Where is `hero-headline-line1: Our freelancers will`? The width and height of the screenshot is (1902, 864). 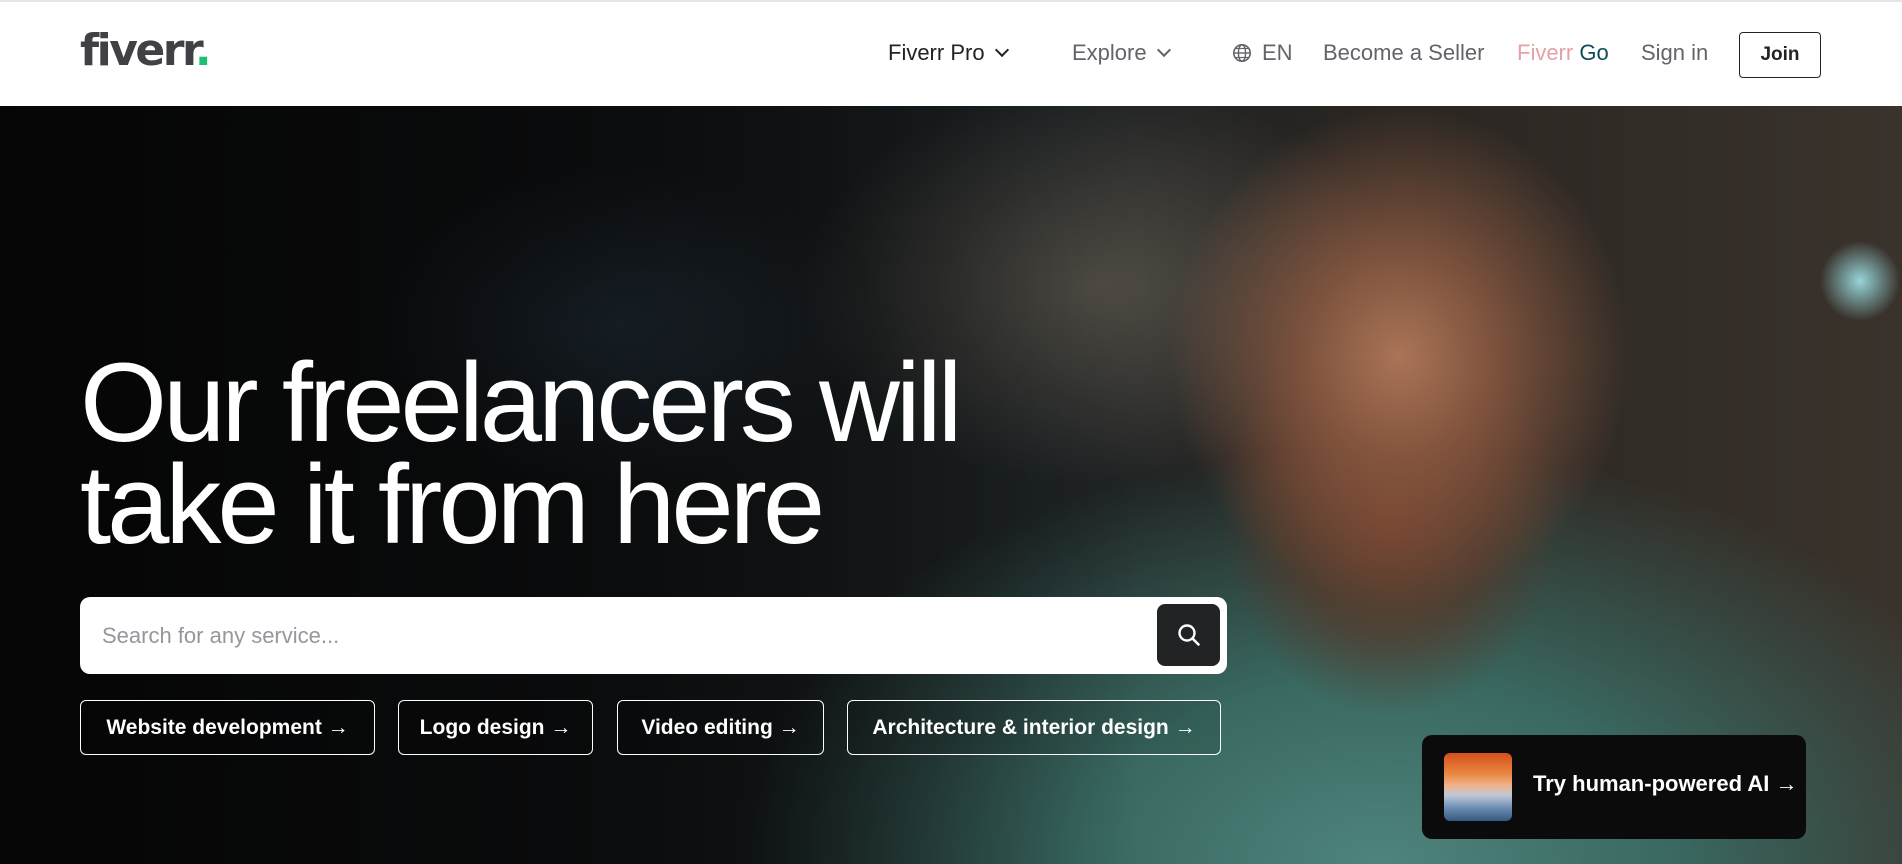 hero-headline-line1: Our freelancers will is located at coordinates (521, 402).